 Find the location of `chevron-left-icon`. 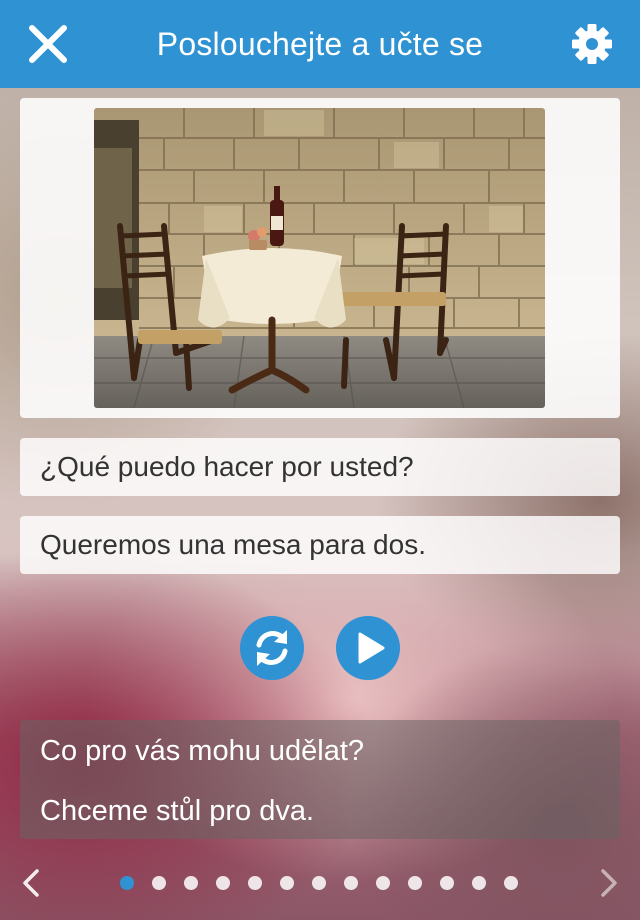

chevron-left-icon is located at coordinates (31, 883).